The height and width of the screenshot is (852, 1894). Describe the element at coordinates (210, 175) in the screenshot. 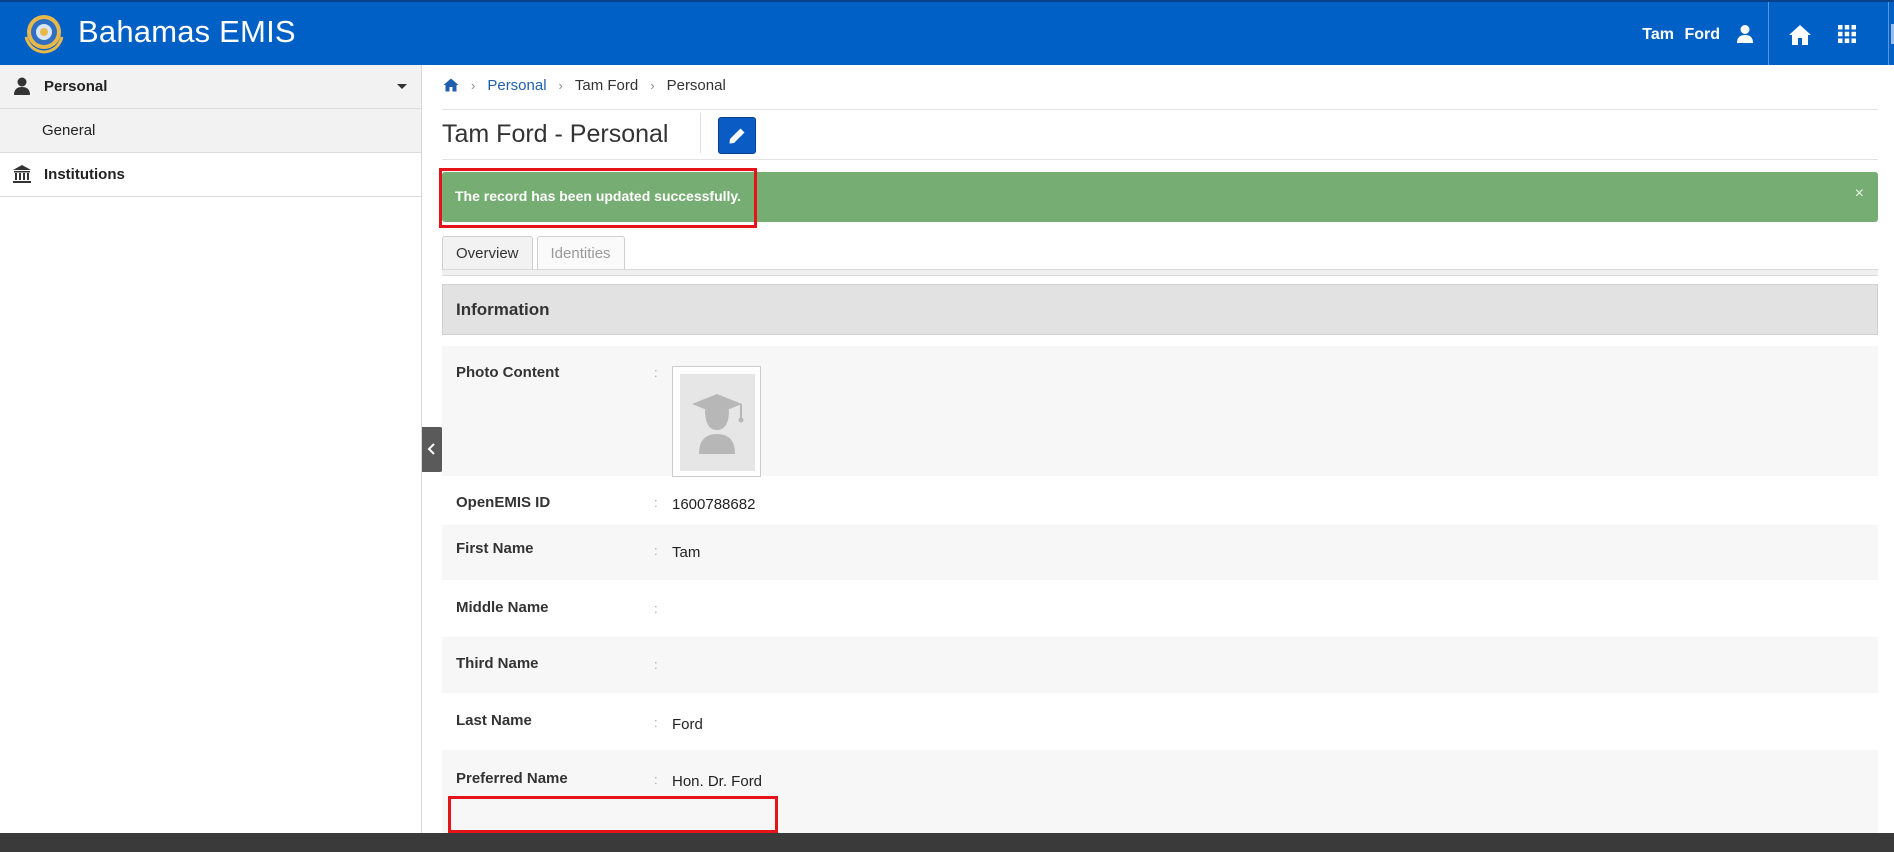

I see `sidebar-item-institutions: Institutions` at that location.